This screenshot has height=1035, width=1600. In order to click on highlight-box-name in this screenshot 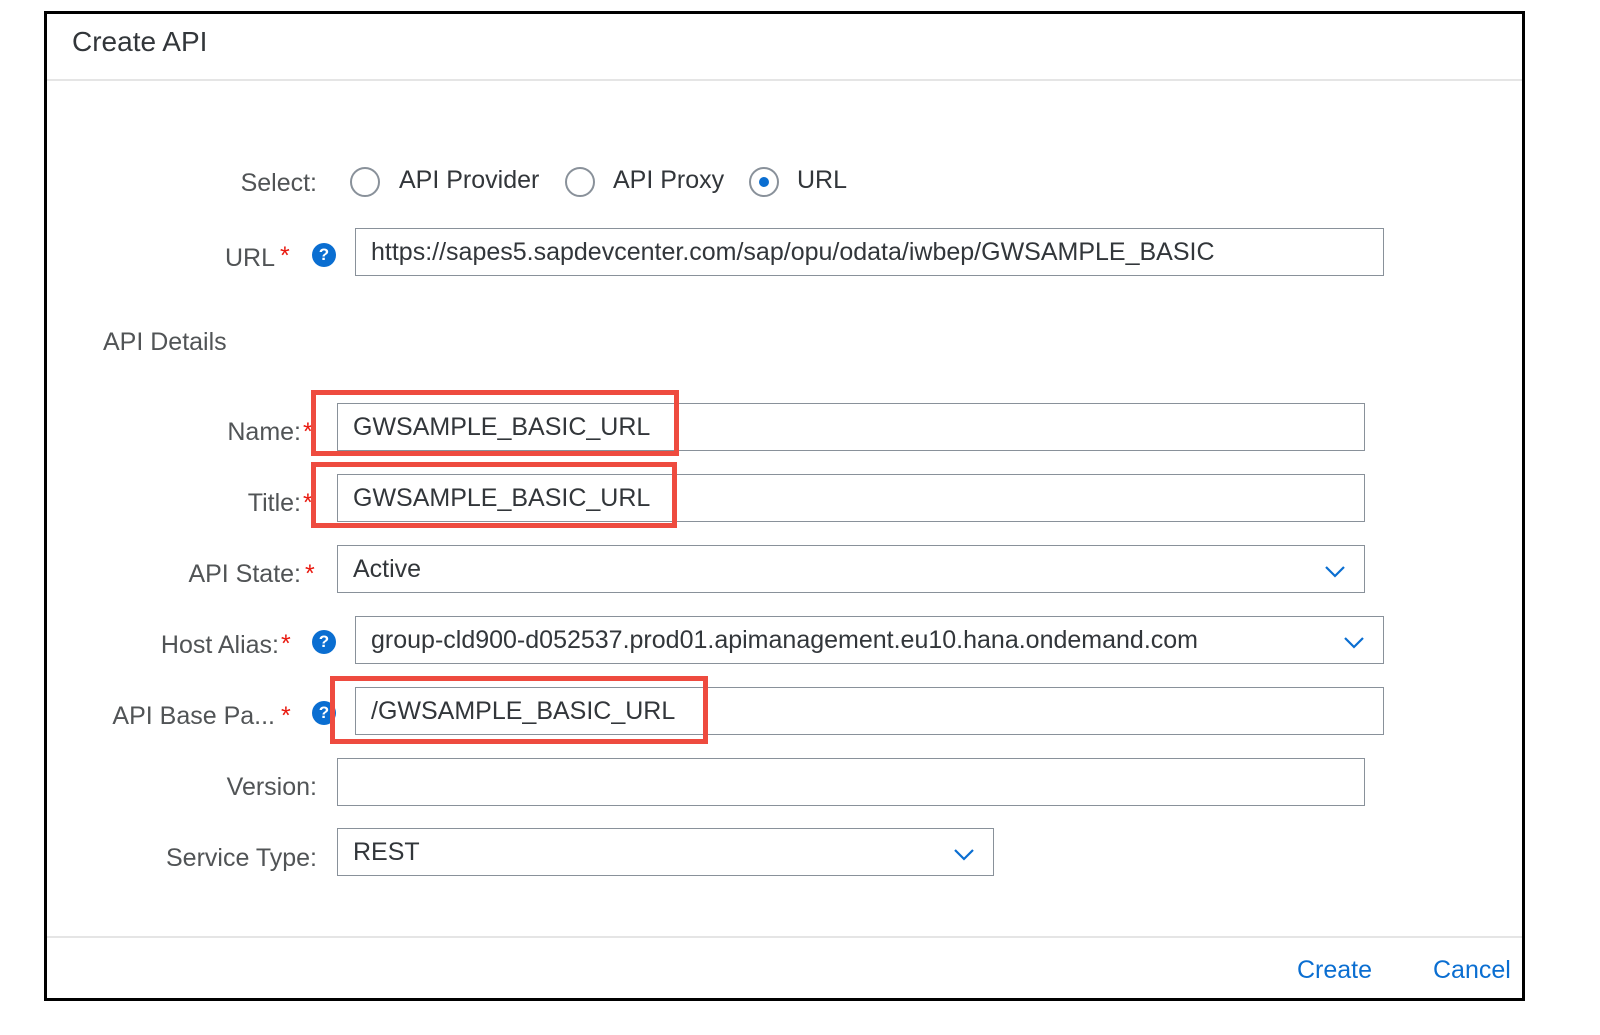, I will do `click(495, 423)`.